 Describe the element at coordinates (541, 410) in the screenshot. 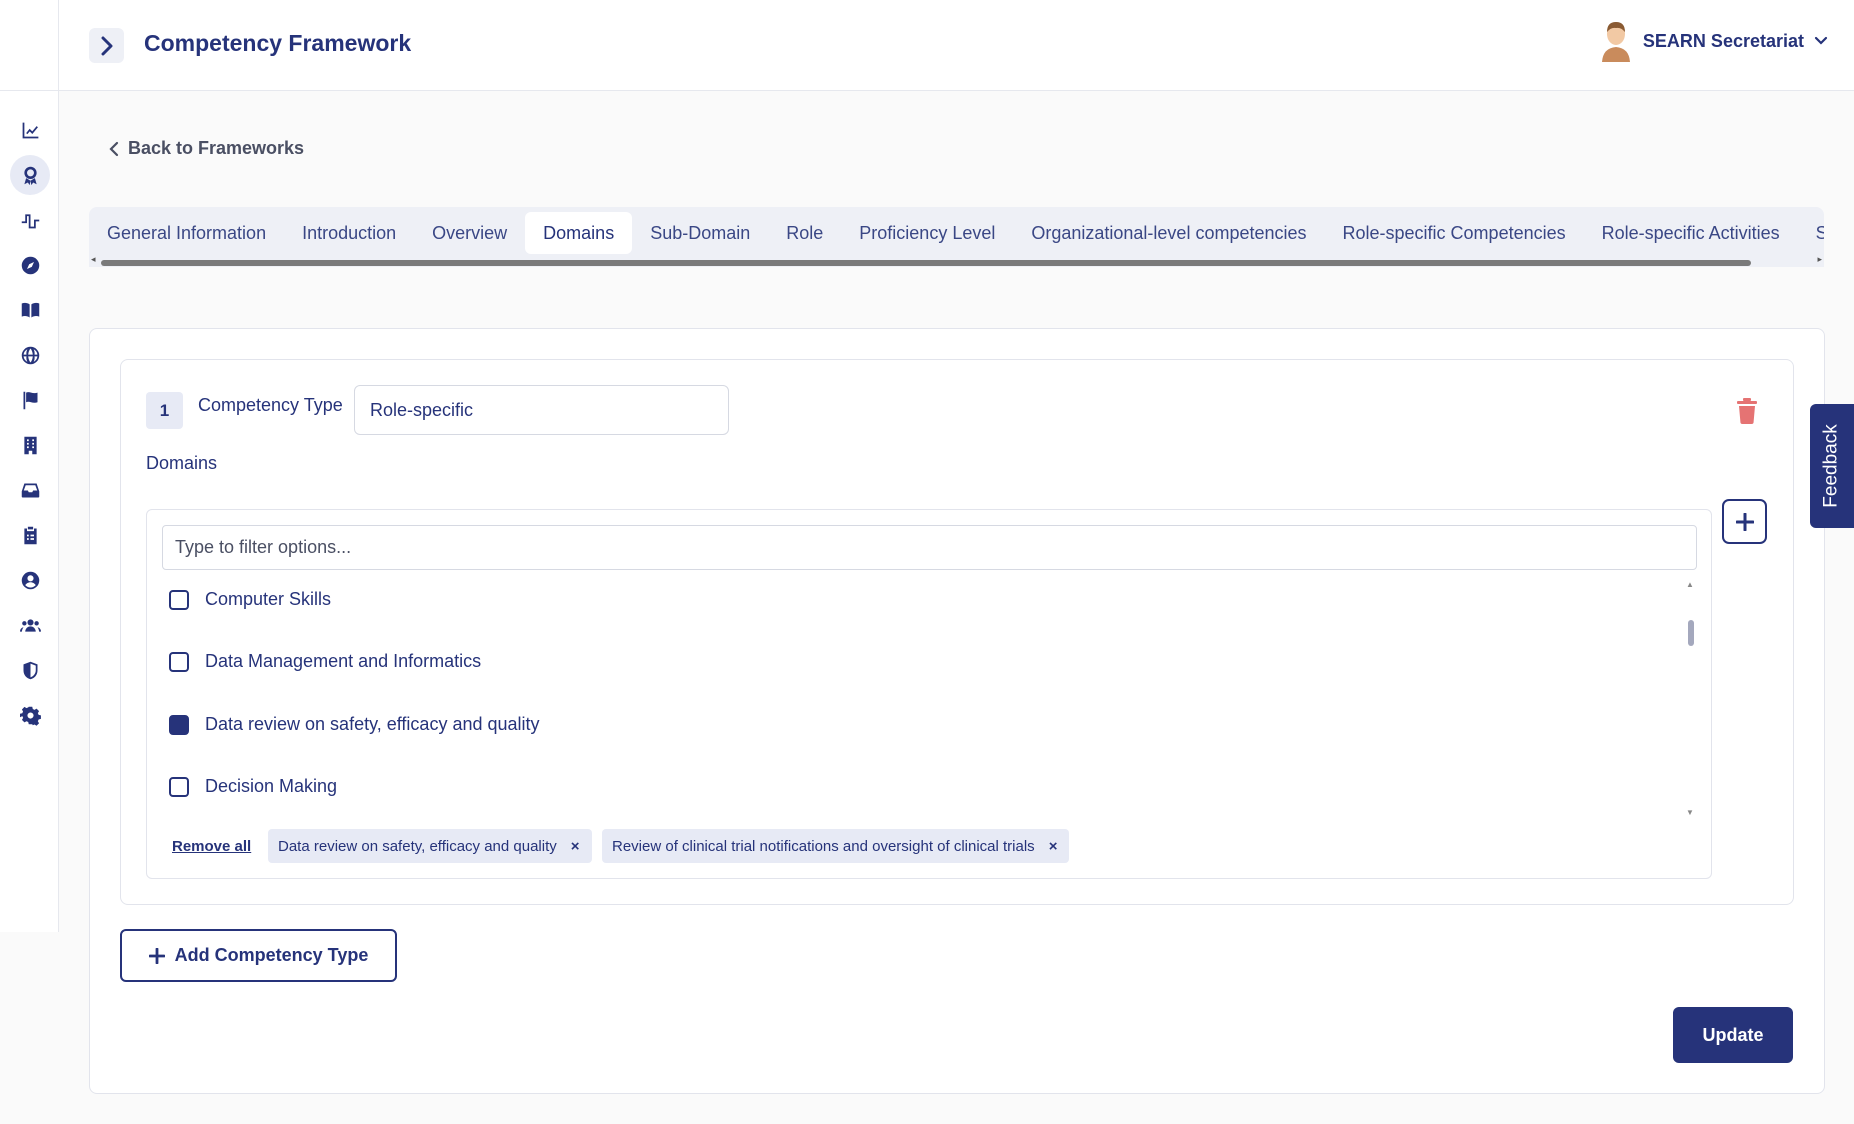

I see `competency-type-field: Role-specific` at that location.